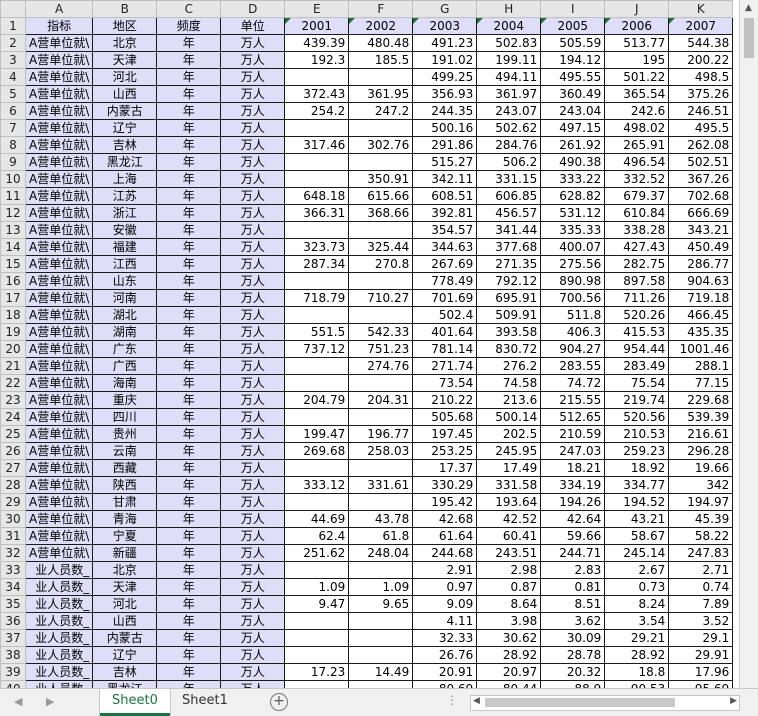 The image size is (758, 716). I want to click on table-cell: 494.11, so click(509, 77).